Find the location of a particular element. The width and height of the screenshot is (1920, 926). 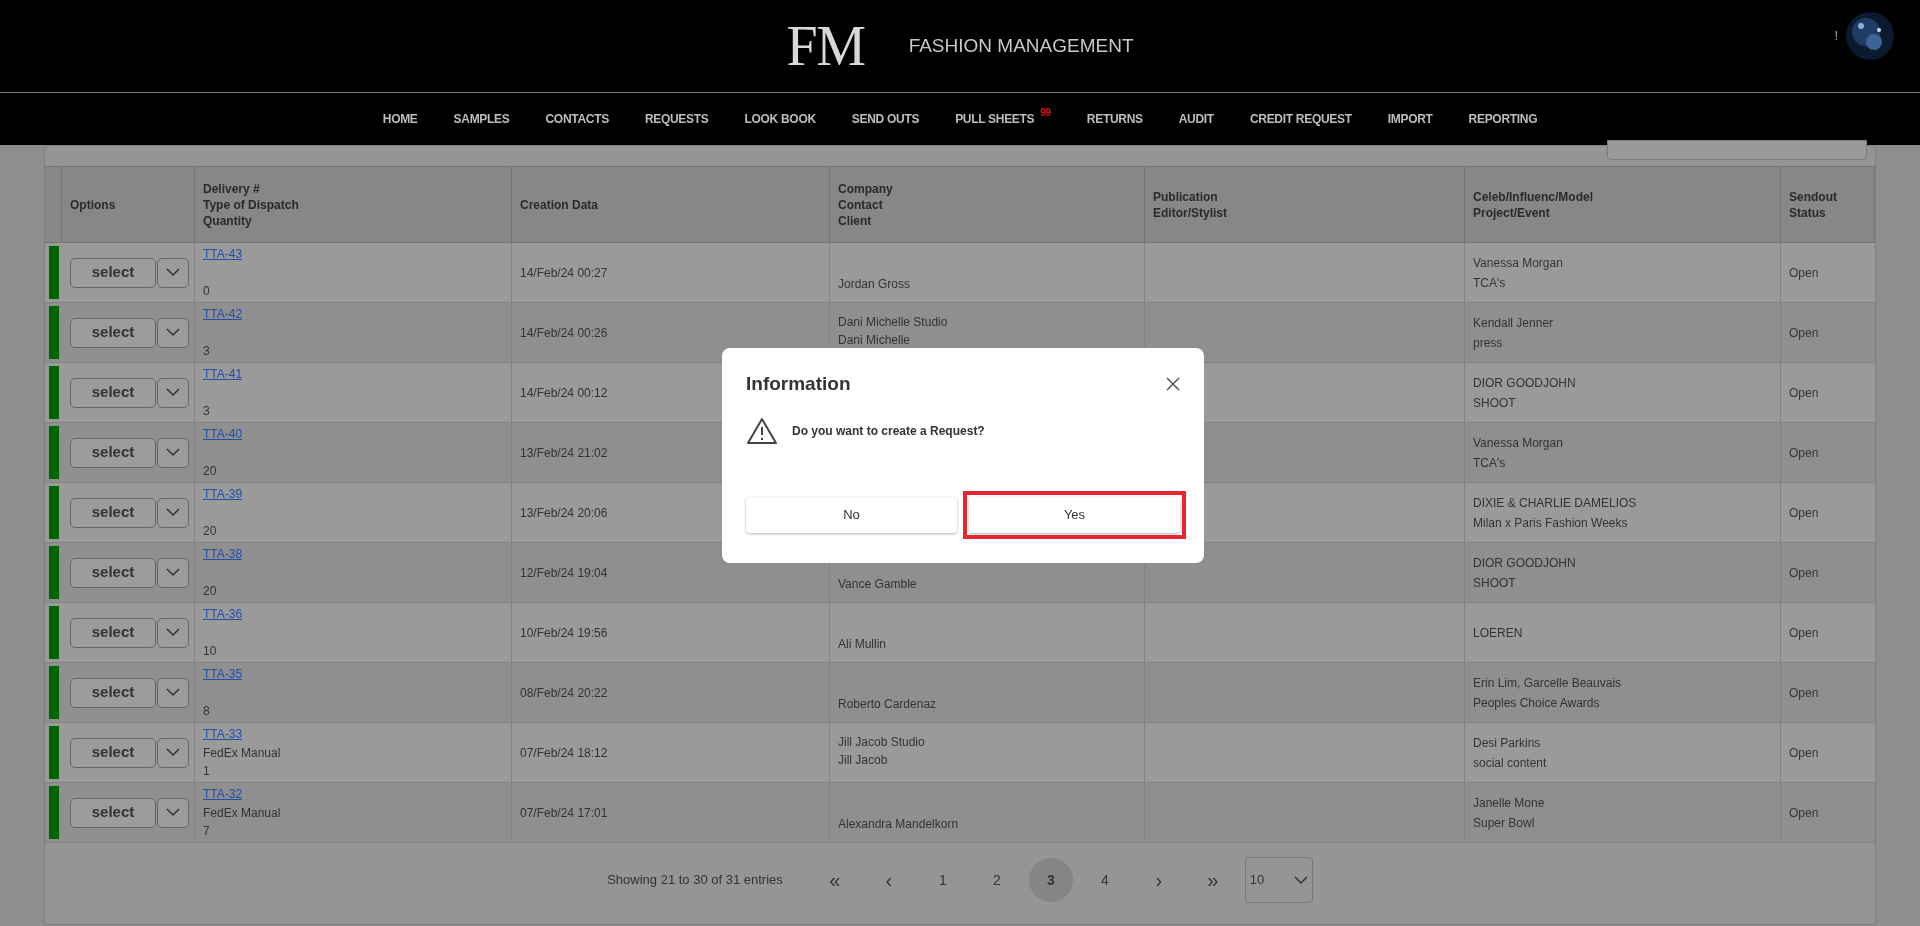

page-button: 2 is located at coordinates (996, 880).